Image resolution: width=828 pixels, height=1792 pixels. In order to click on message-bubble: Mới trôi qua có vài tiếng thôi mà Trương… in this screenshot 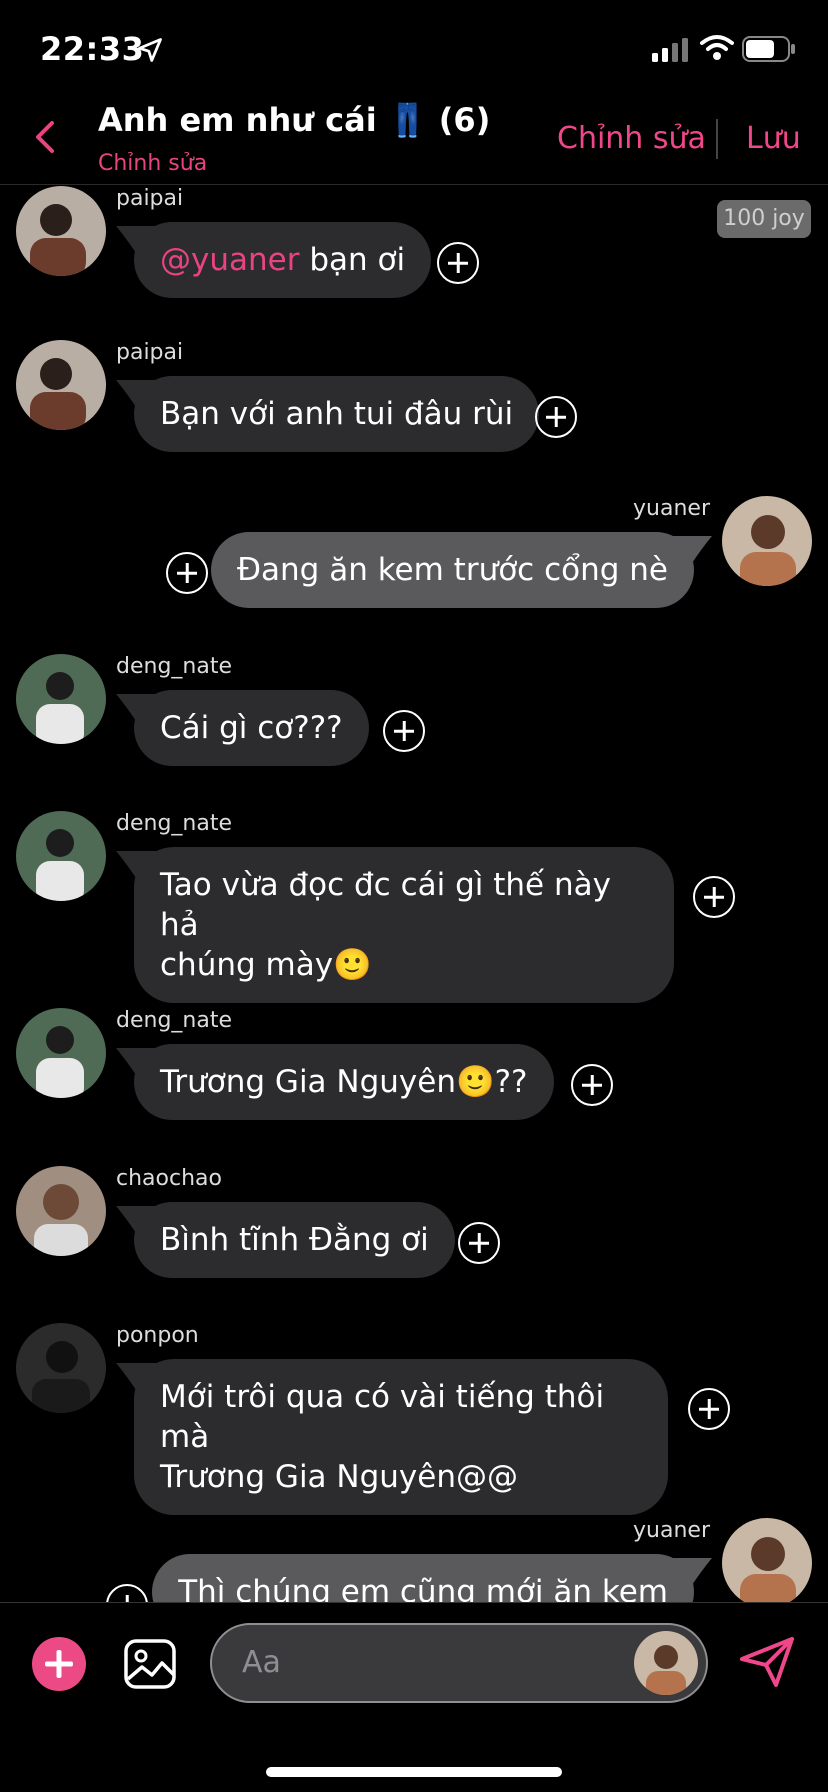, I will do `click(401, 1437)`.